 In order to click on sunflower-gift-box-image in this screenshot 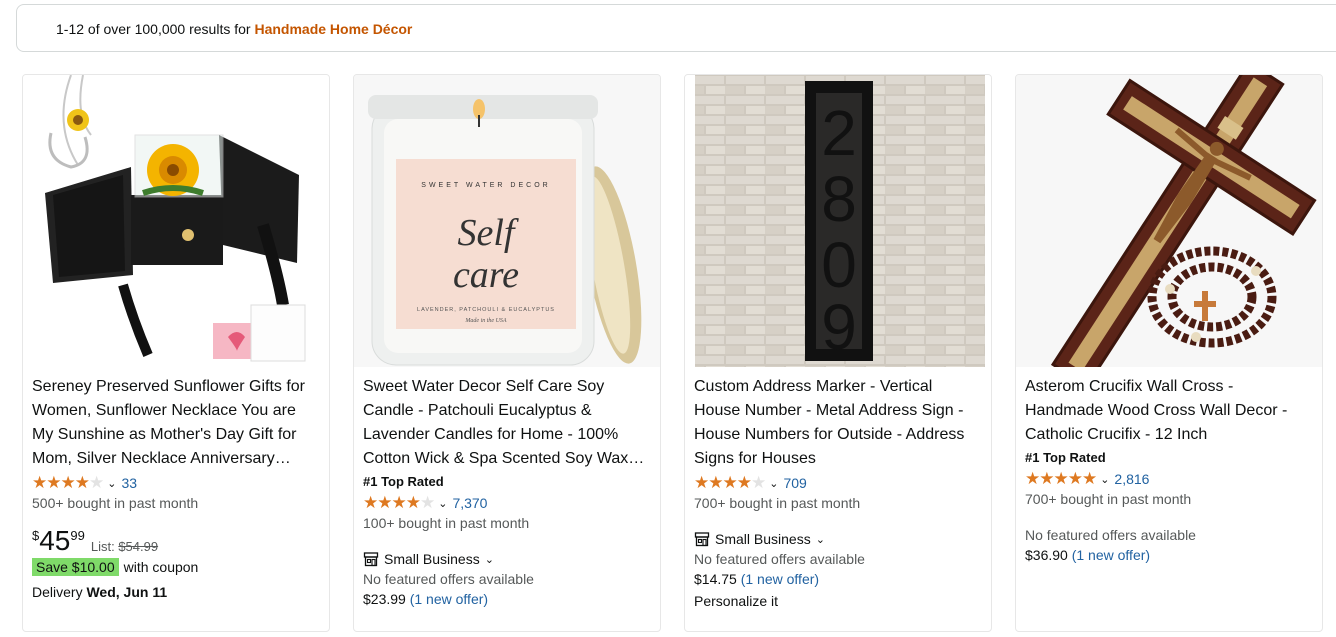, I will do `click(175, 218)`.